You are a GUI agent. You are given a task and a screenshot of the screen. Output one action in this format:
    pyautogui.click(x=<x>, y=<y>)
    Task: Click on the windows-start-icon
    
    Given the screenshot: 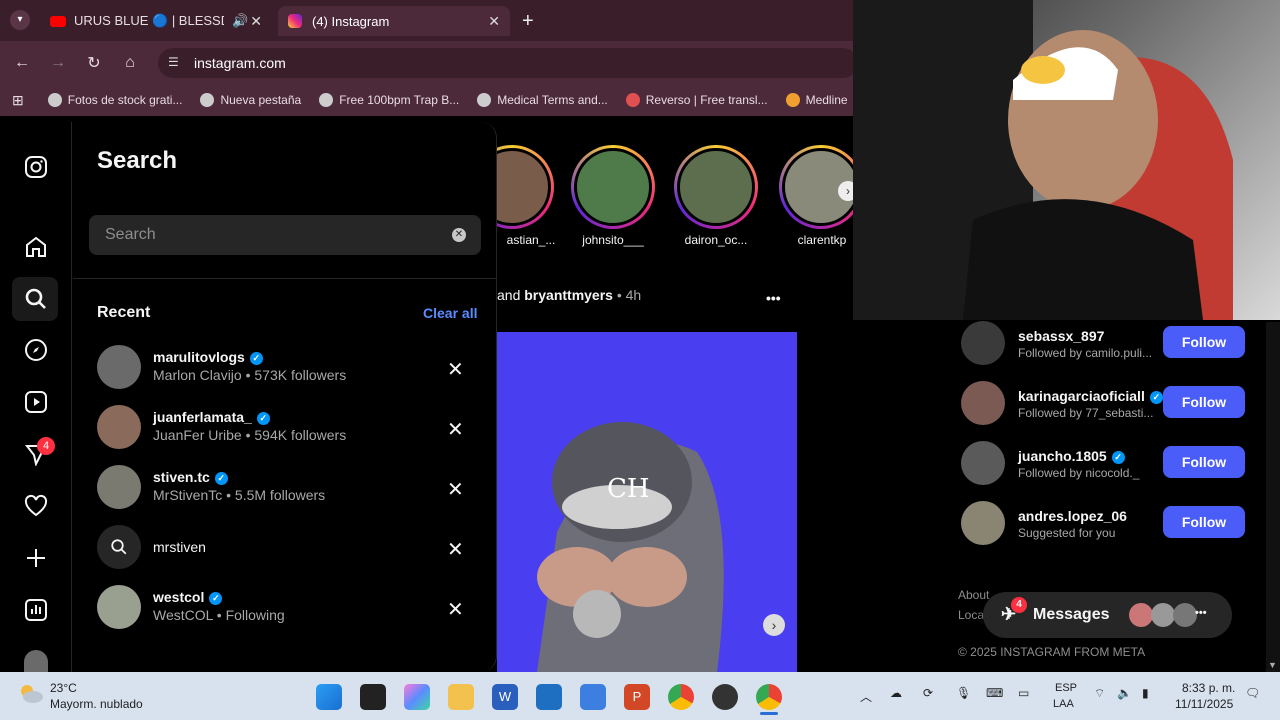 What is the action you would take?
    pyautogui.click(x=329, y=697)
    